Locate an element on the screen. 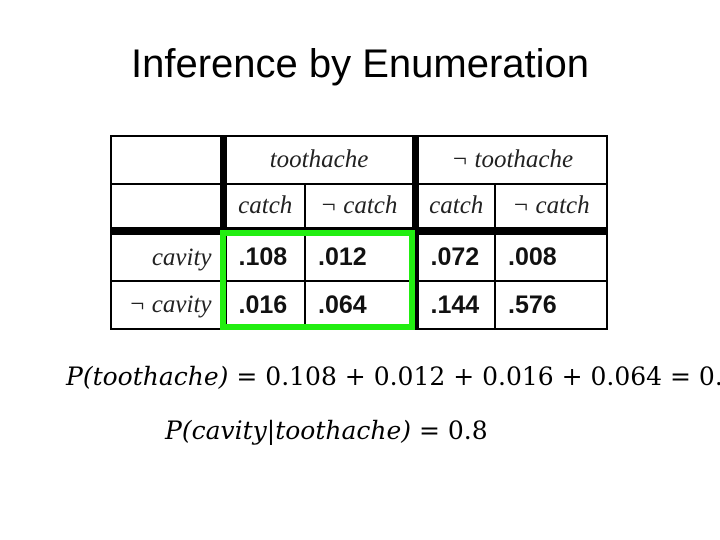  cell-value: .072 is located at coordinates (453, 256).